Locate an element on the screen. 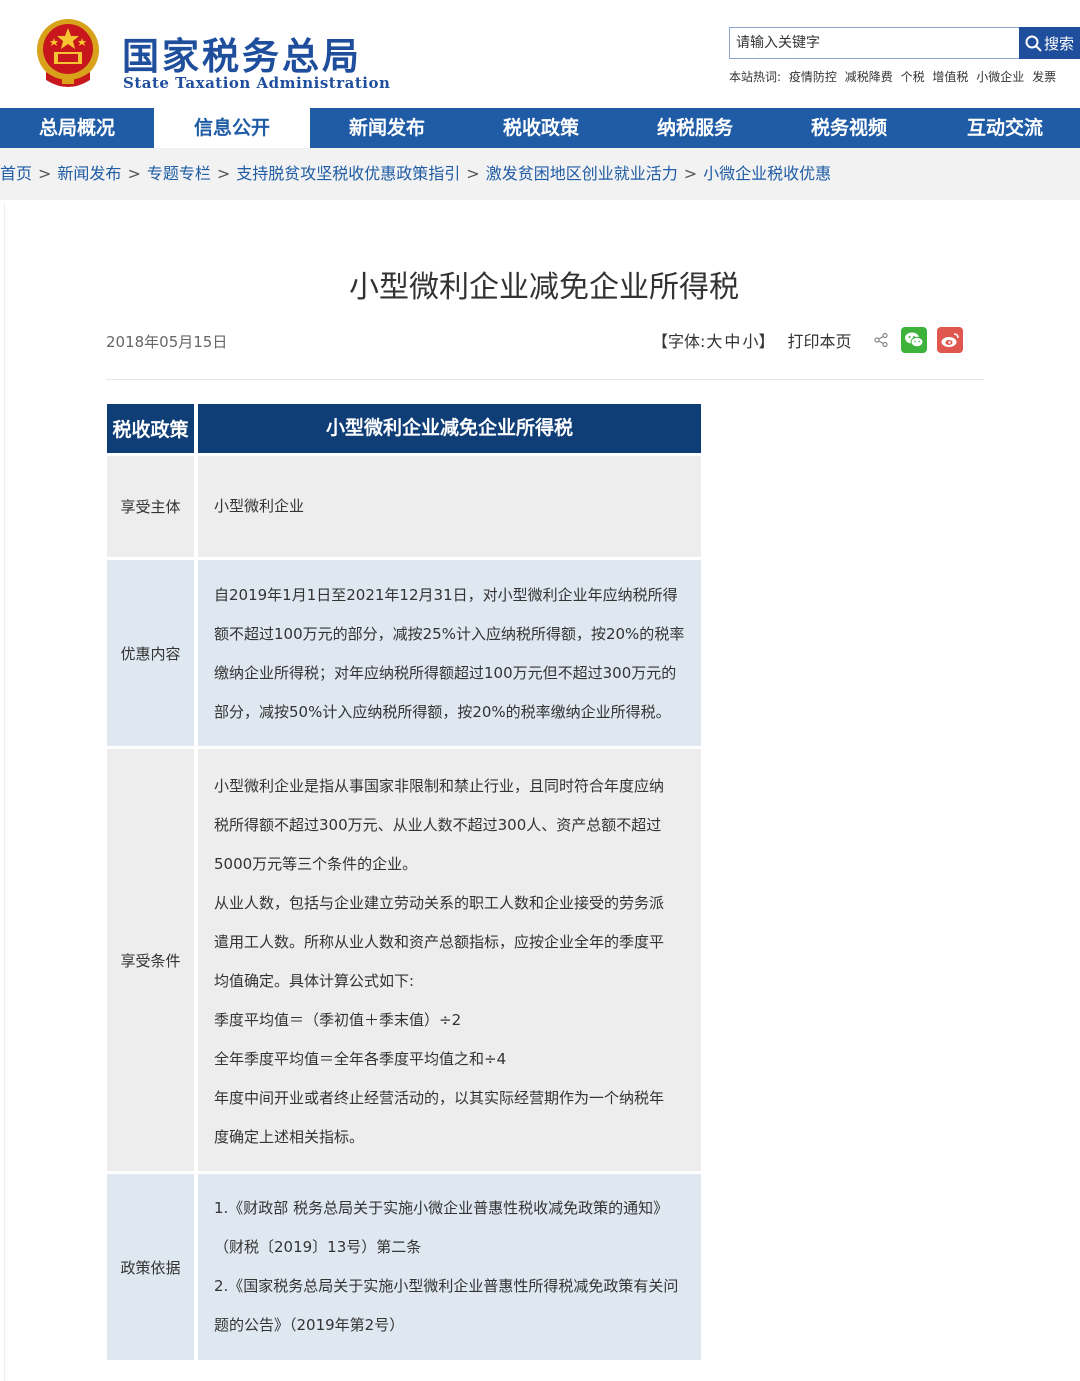 This screenshot has height=1381, width=1080. article-tools: 【字体: 大 中 小】 打印本页 is located at coordinates (808, 340).